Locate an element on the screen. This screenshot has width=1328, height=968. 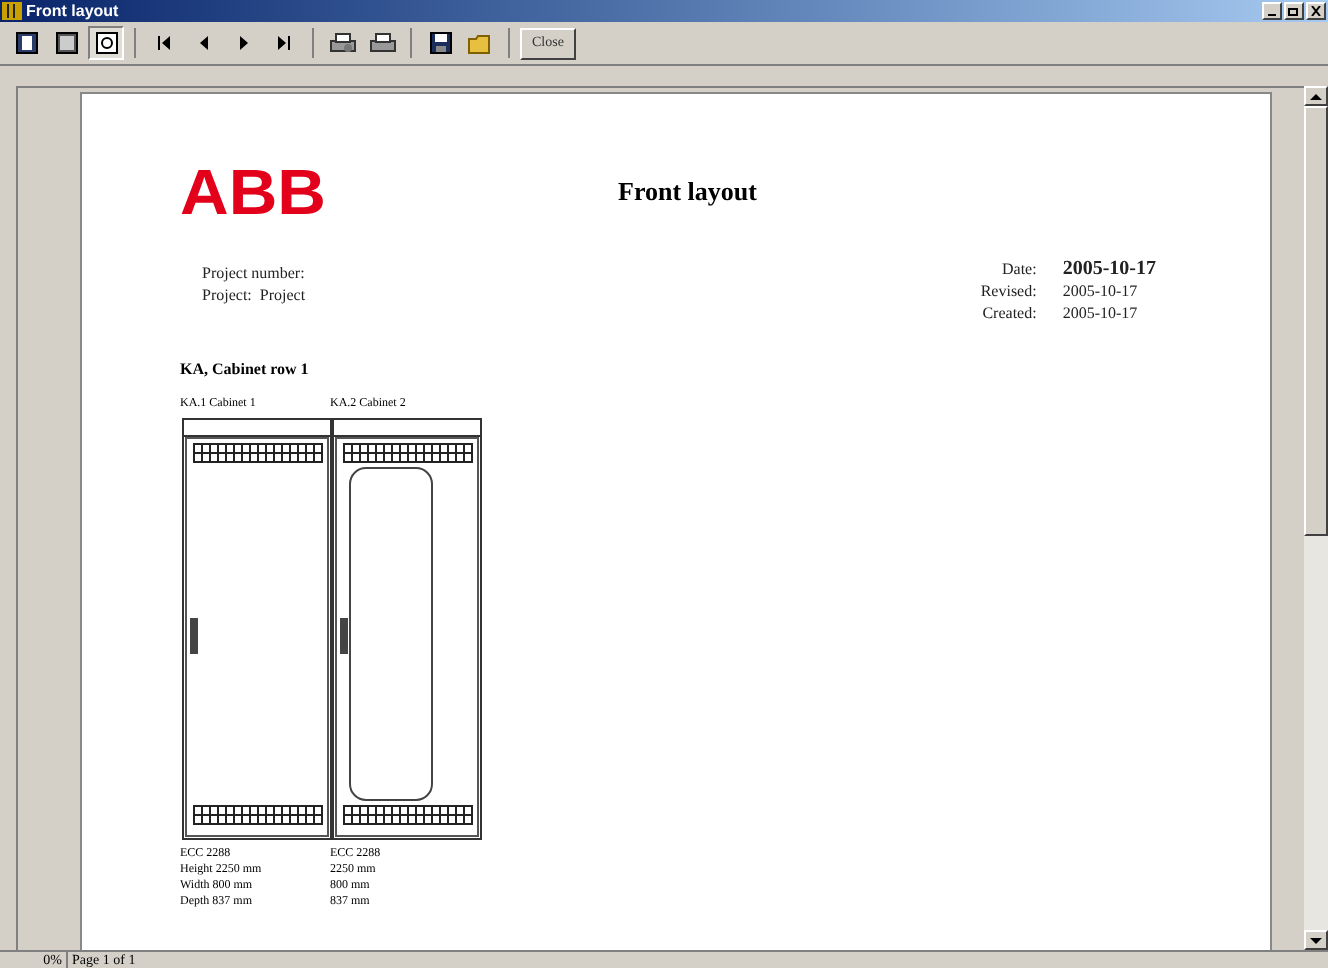
last-page-icon is located at coordinates (284, 43).